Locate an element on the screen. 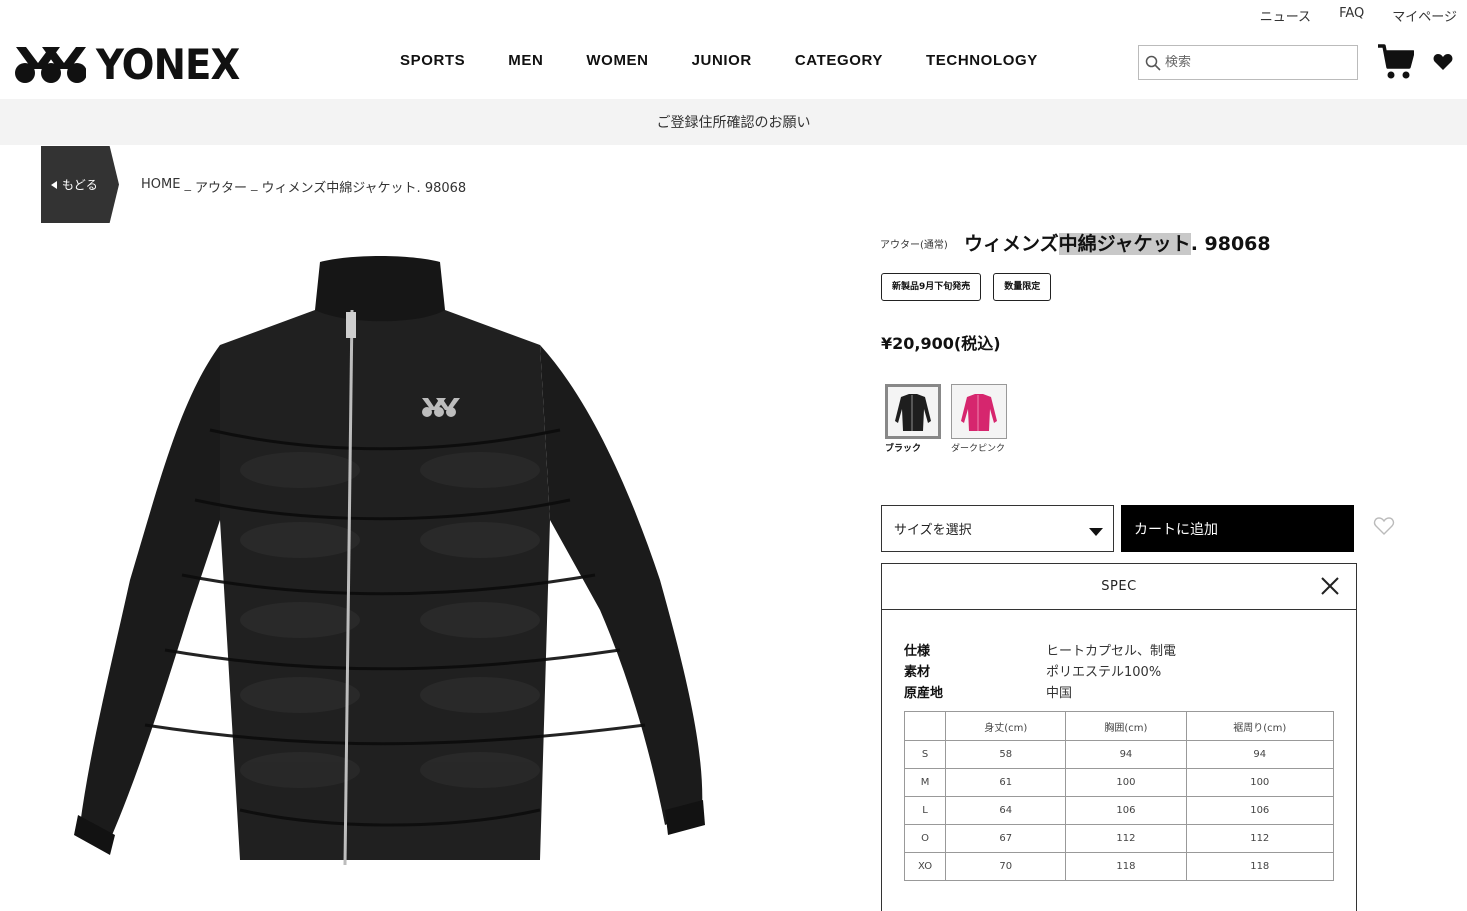 This screenshot has height=911, width=1467. back-button: もどる is located at coordinates (80, 184).